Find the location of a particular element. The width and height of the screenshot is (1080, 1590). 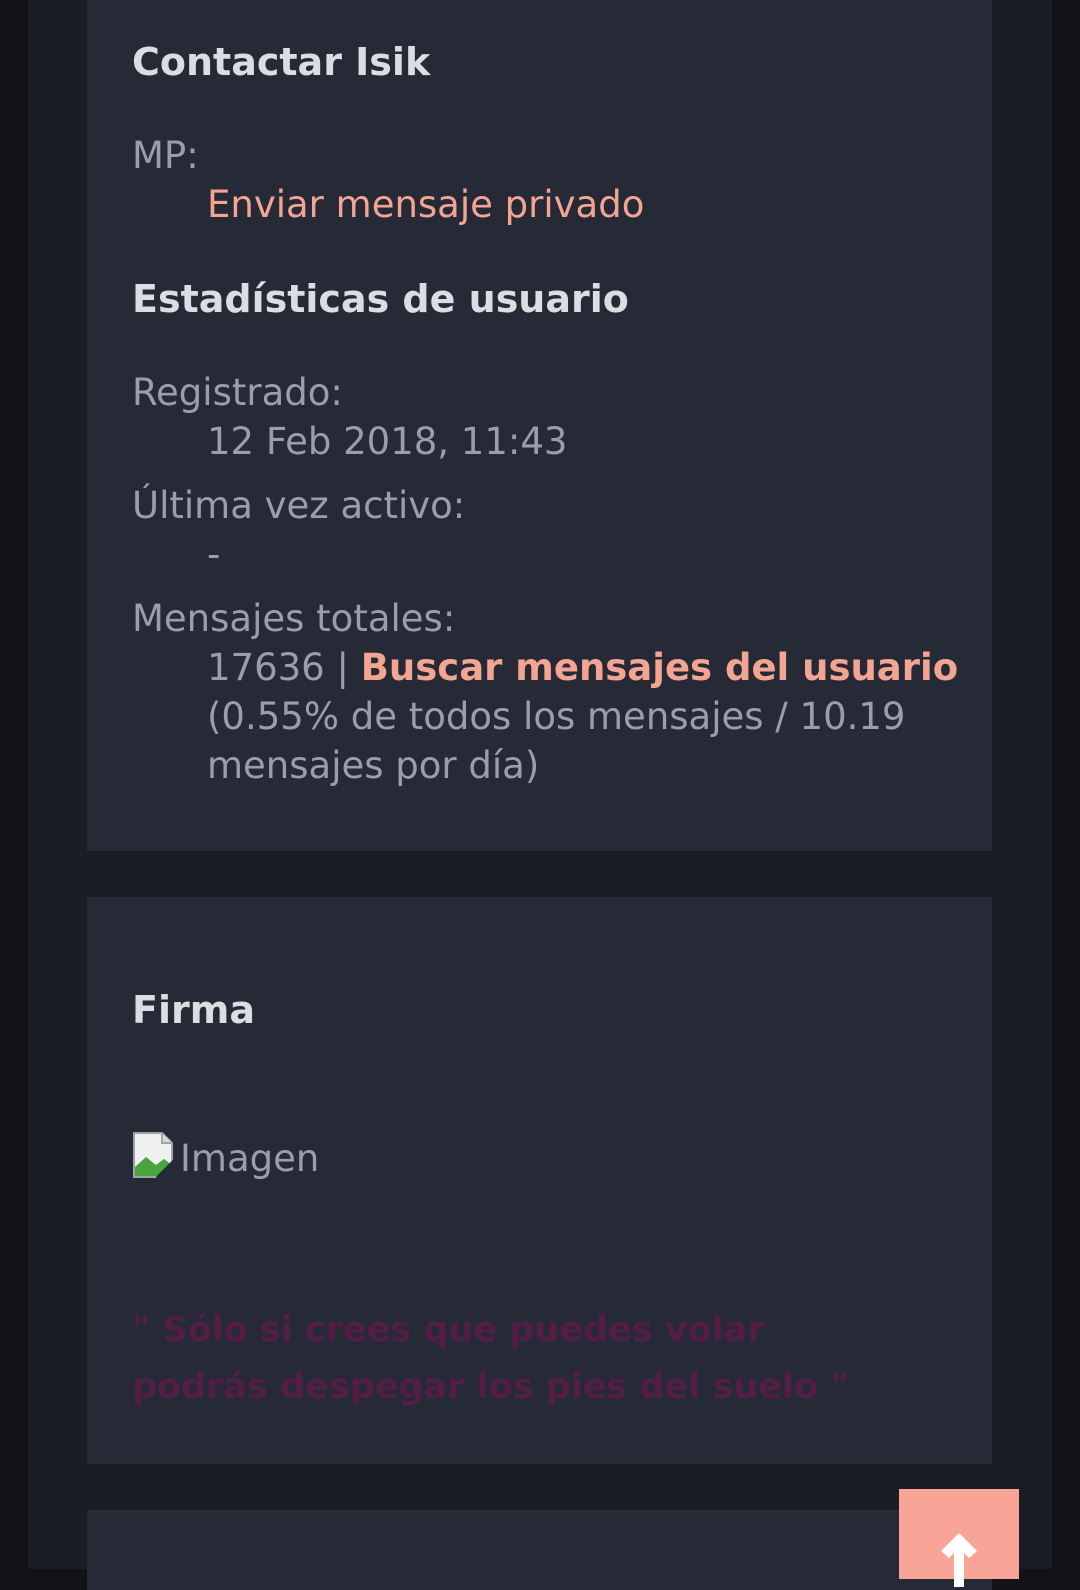

user-stats-heading: Estadísticas de usuario is located at coordinates (380, 299).